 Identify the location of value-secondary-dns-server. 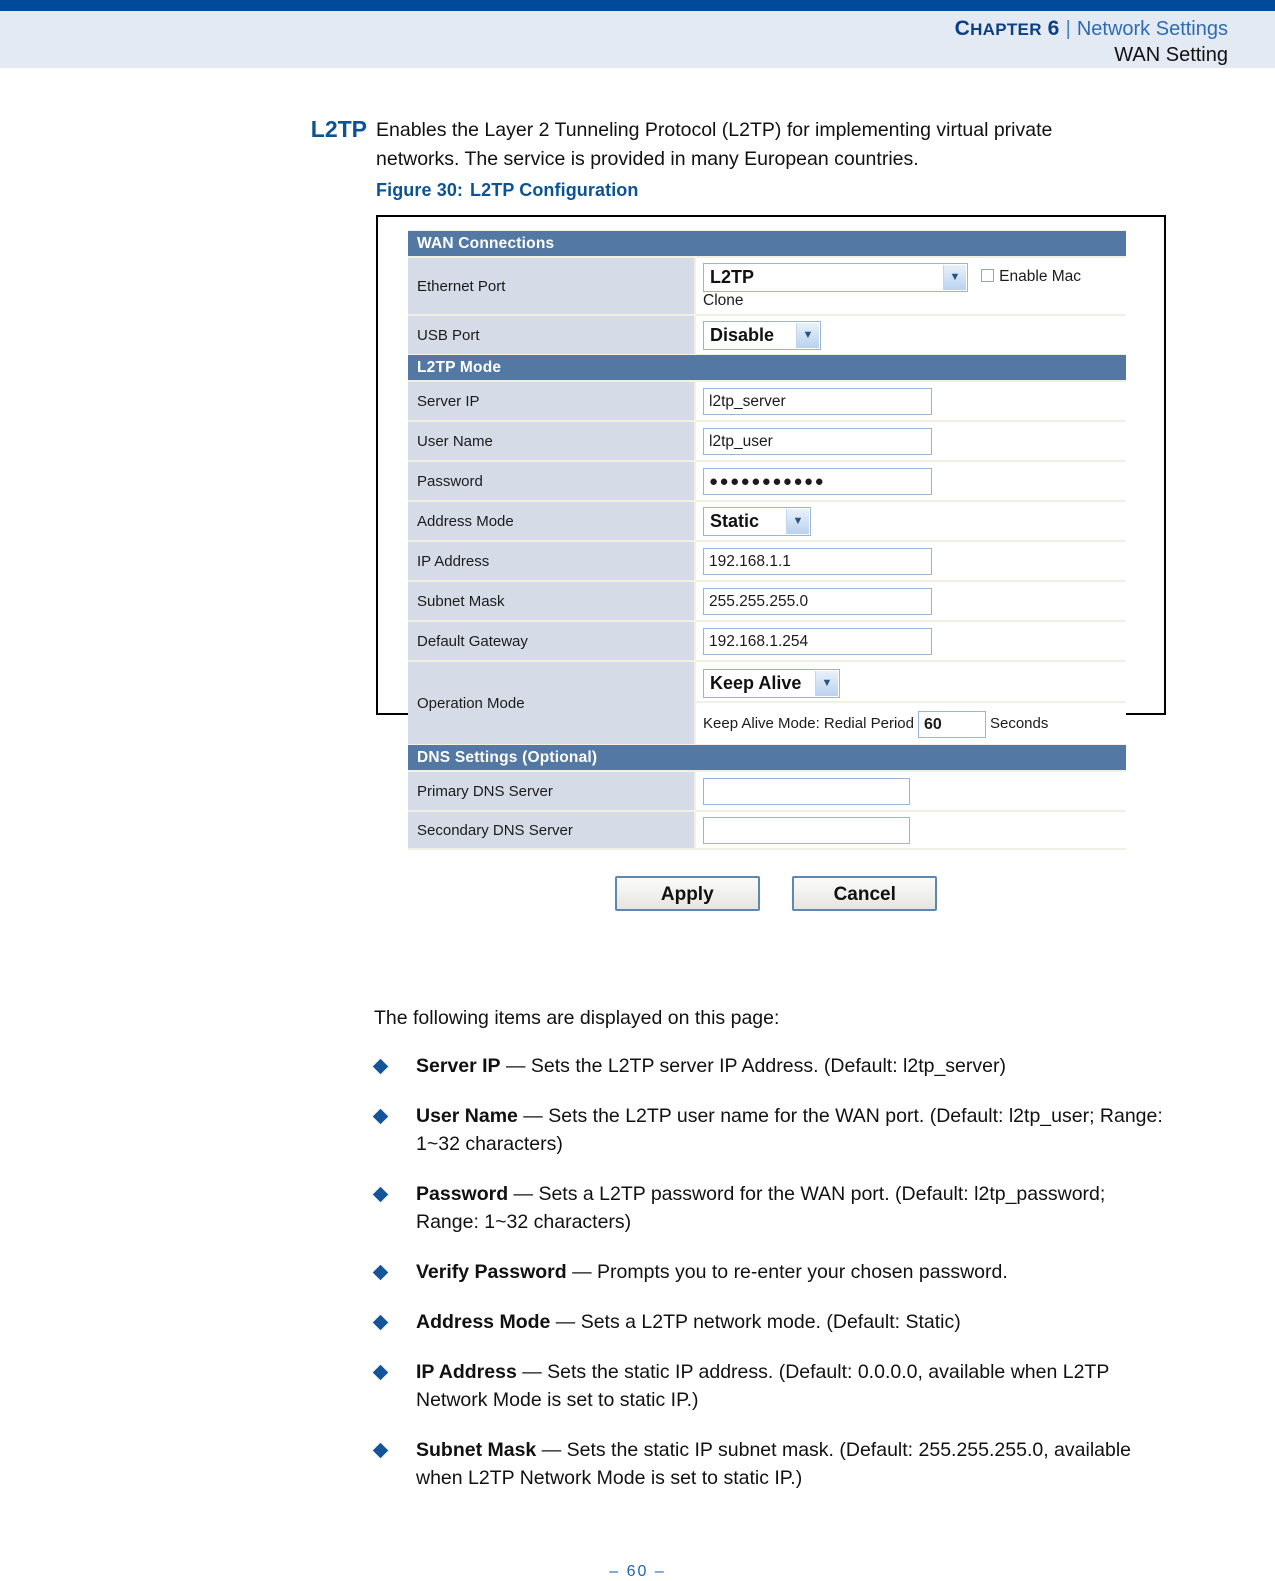
(911, 830).